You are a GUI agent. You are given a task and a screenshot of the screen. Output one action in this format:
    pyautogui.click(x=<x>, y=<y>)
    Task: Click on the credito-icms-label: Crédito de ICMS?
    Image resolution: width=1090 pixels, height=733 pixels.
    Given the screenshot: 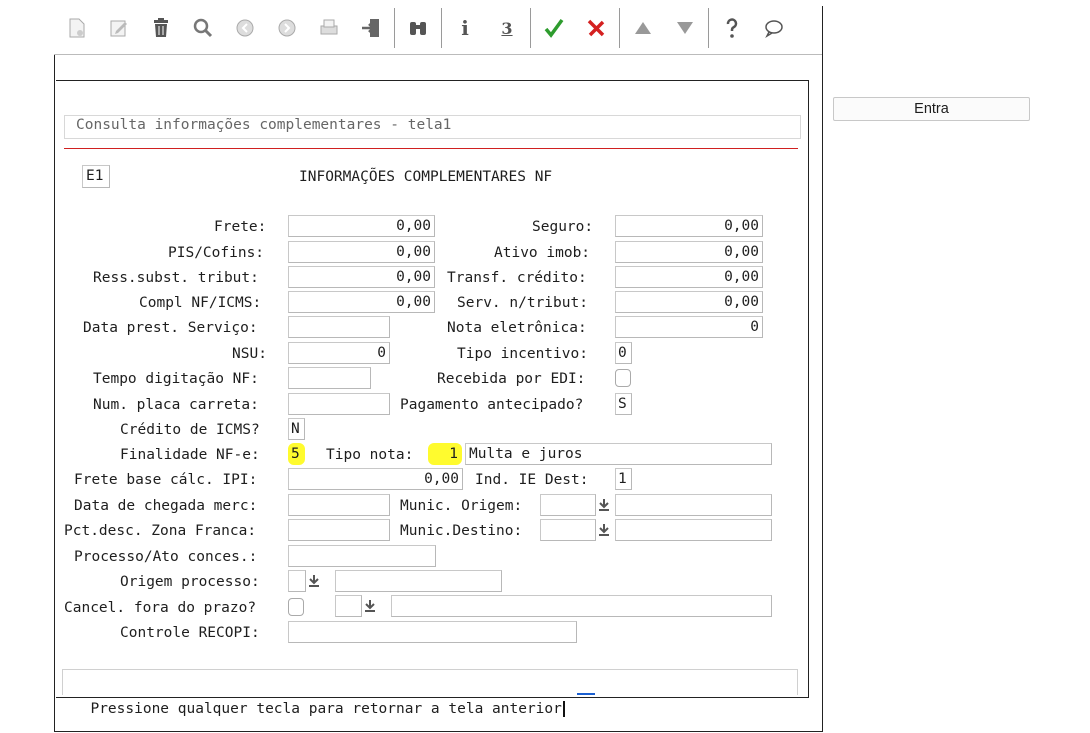 What is the action you would take?
    pyautogui.click(x=190, y=430)
    